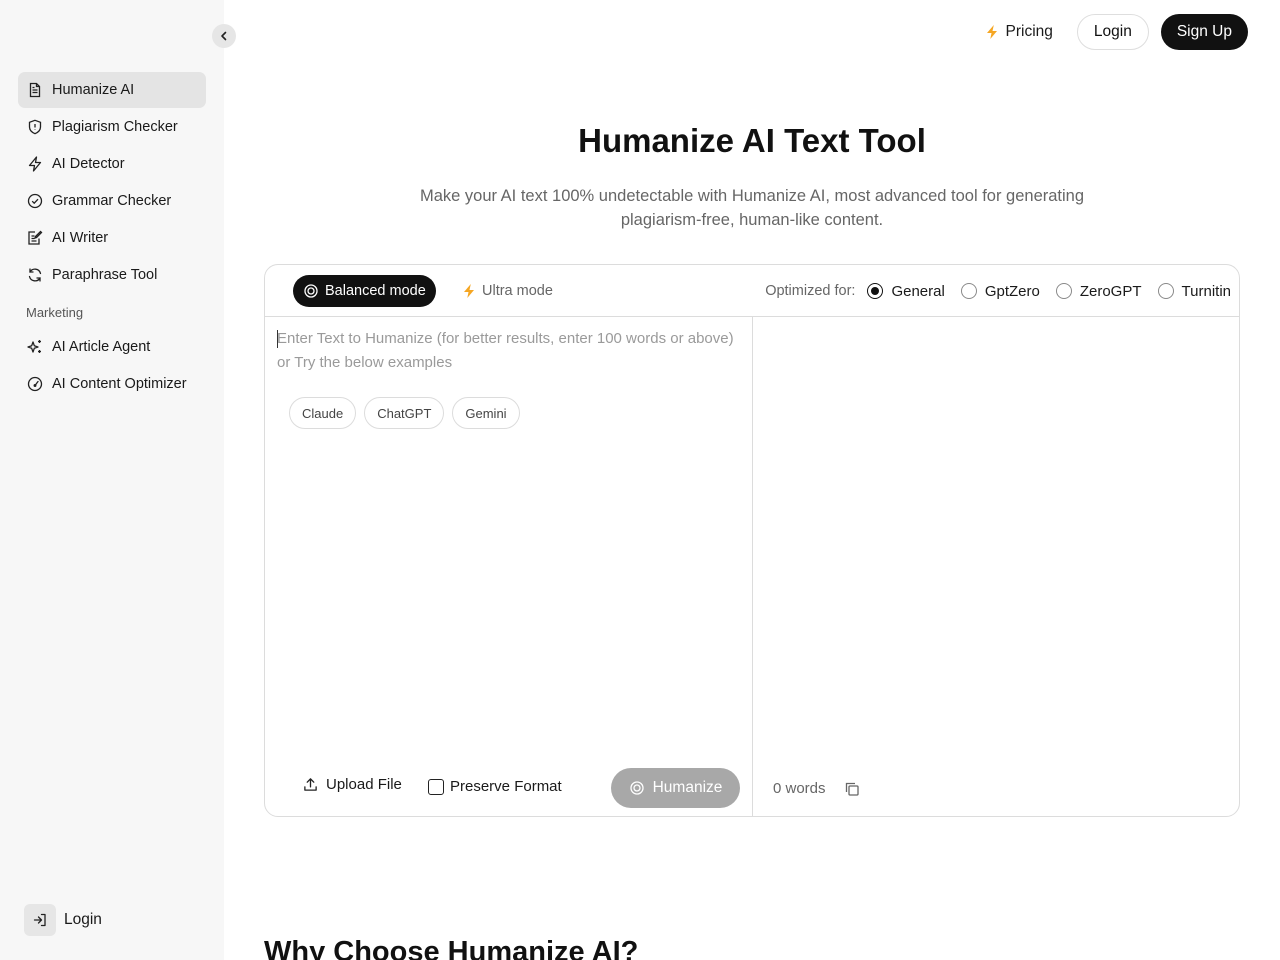  I want to click on page-title: Humanize AI Text Tool, so click(752, 140).